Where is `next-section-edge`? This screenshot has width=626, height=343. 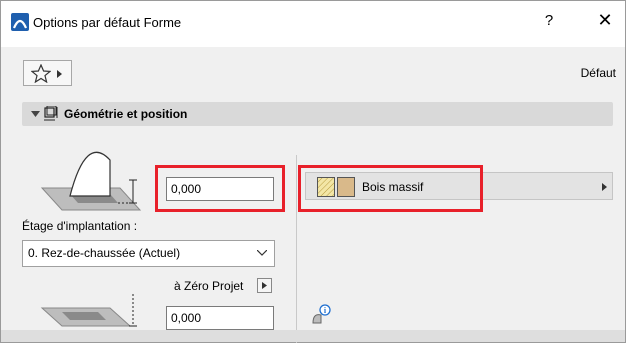 next-section-edge is located at coordinates (313, 336).